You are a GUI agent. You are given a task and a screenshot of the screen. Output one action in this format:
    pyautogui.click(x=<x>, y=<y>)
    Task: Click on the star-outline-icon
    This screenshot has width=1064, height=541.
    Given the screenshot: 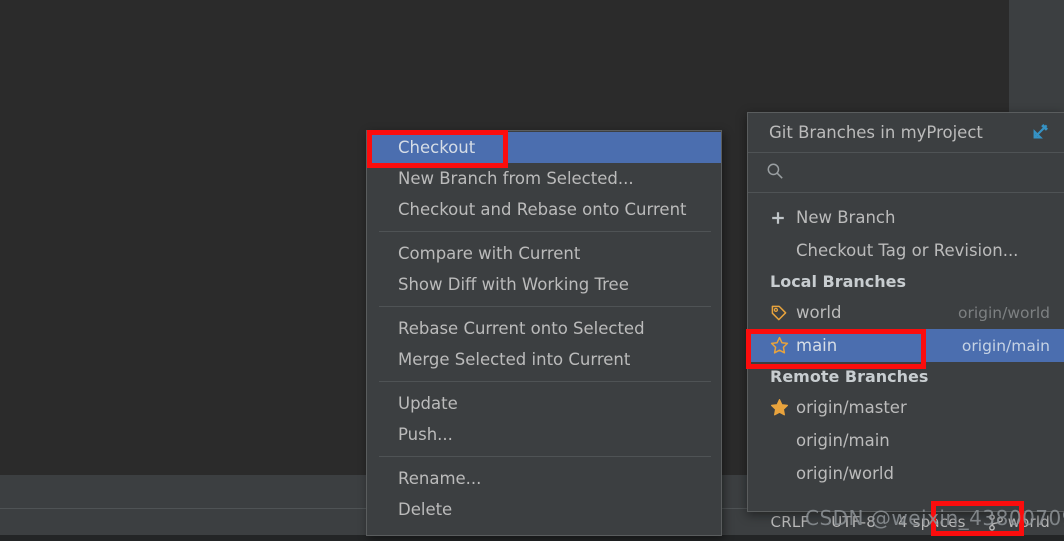 What is the action you would take?
    pyautogui.click(x=783, y=345)
    